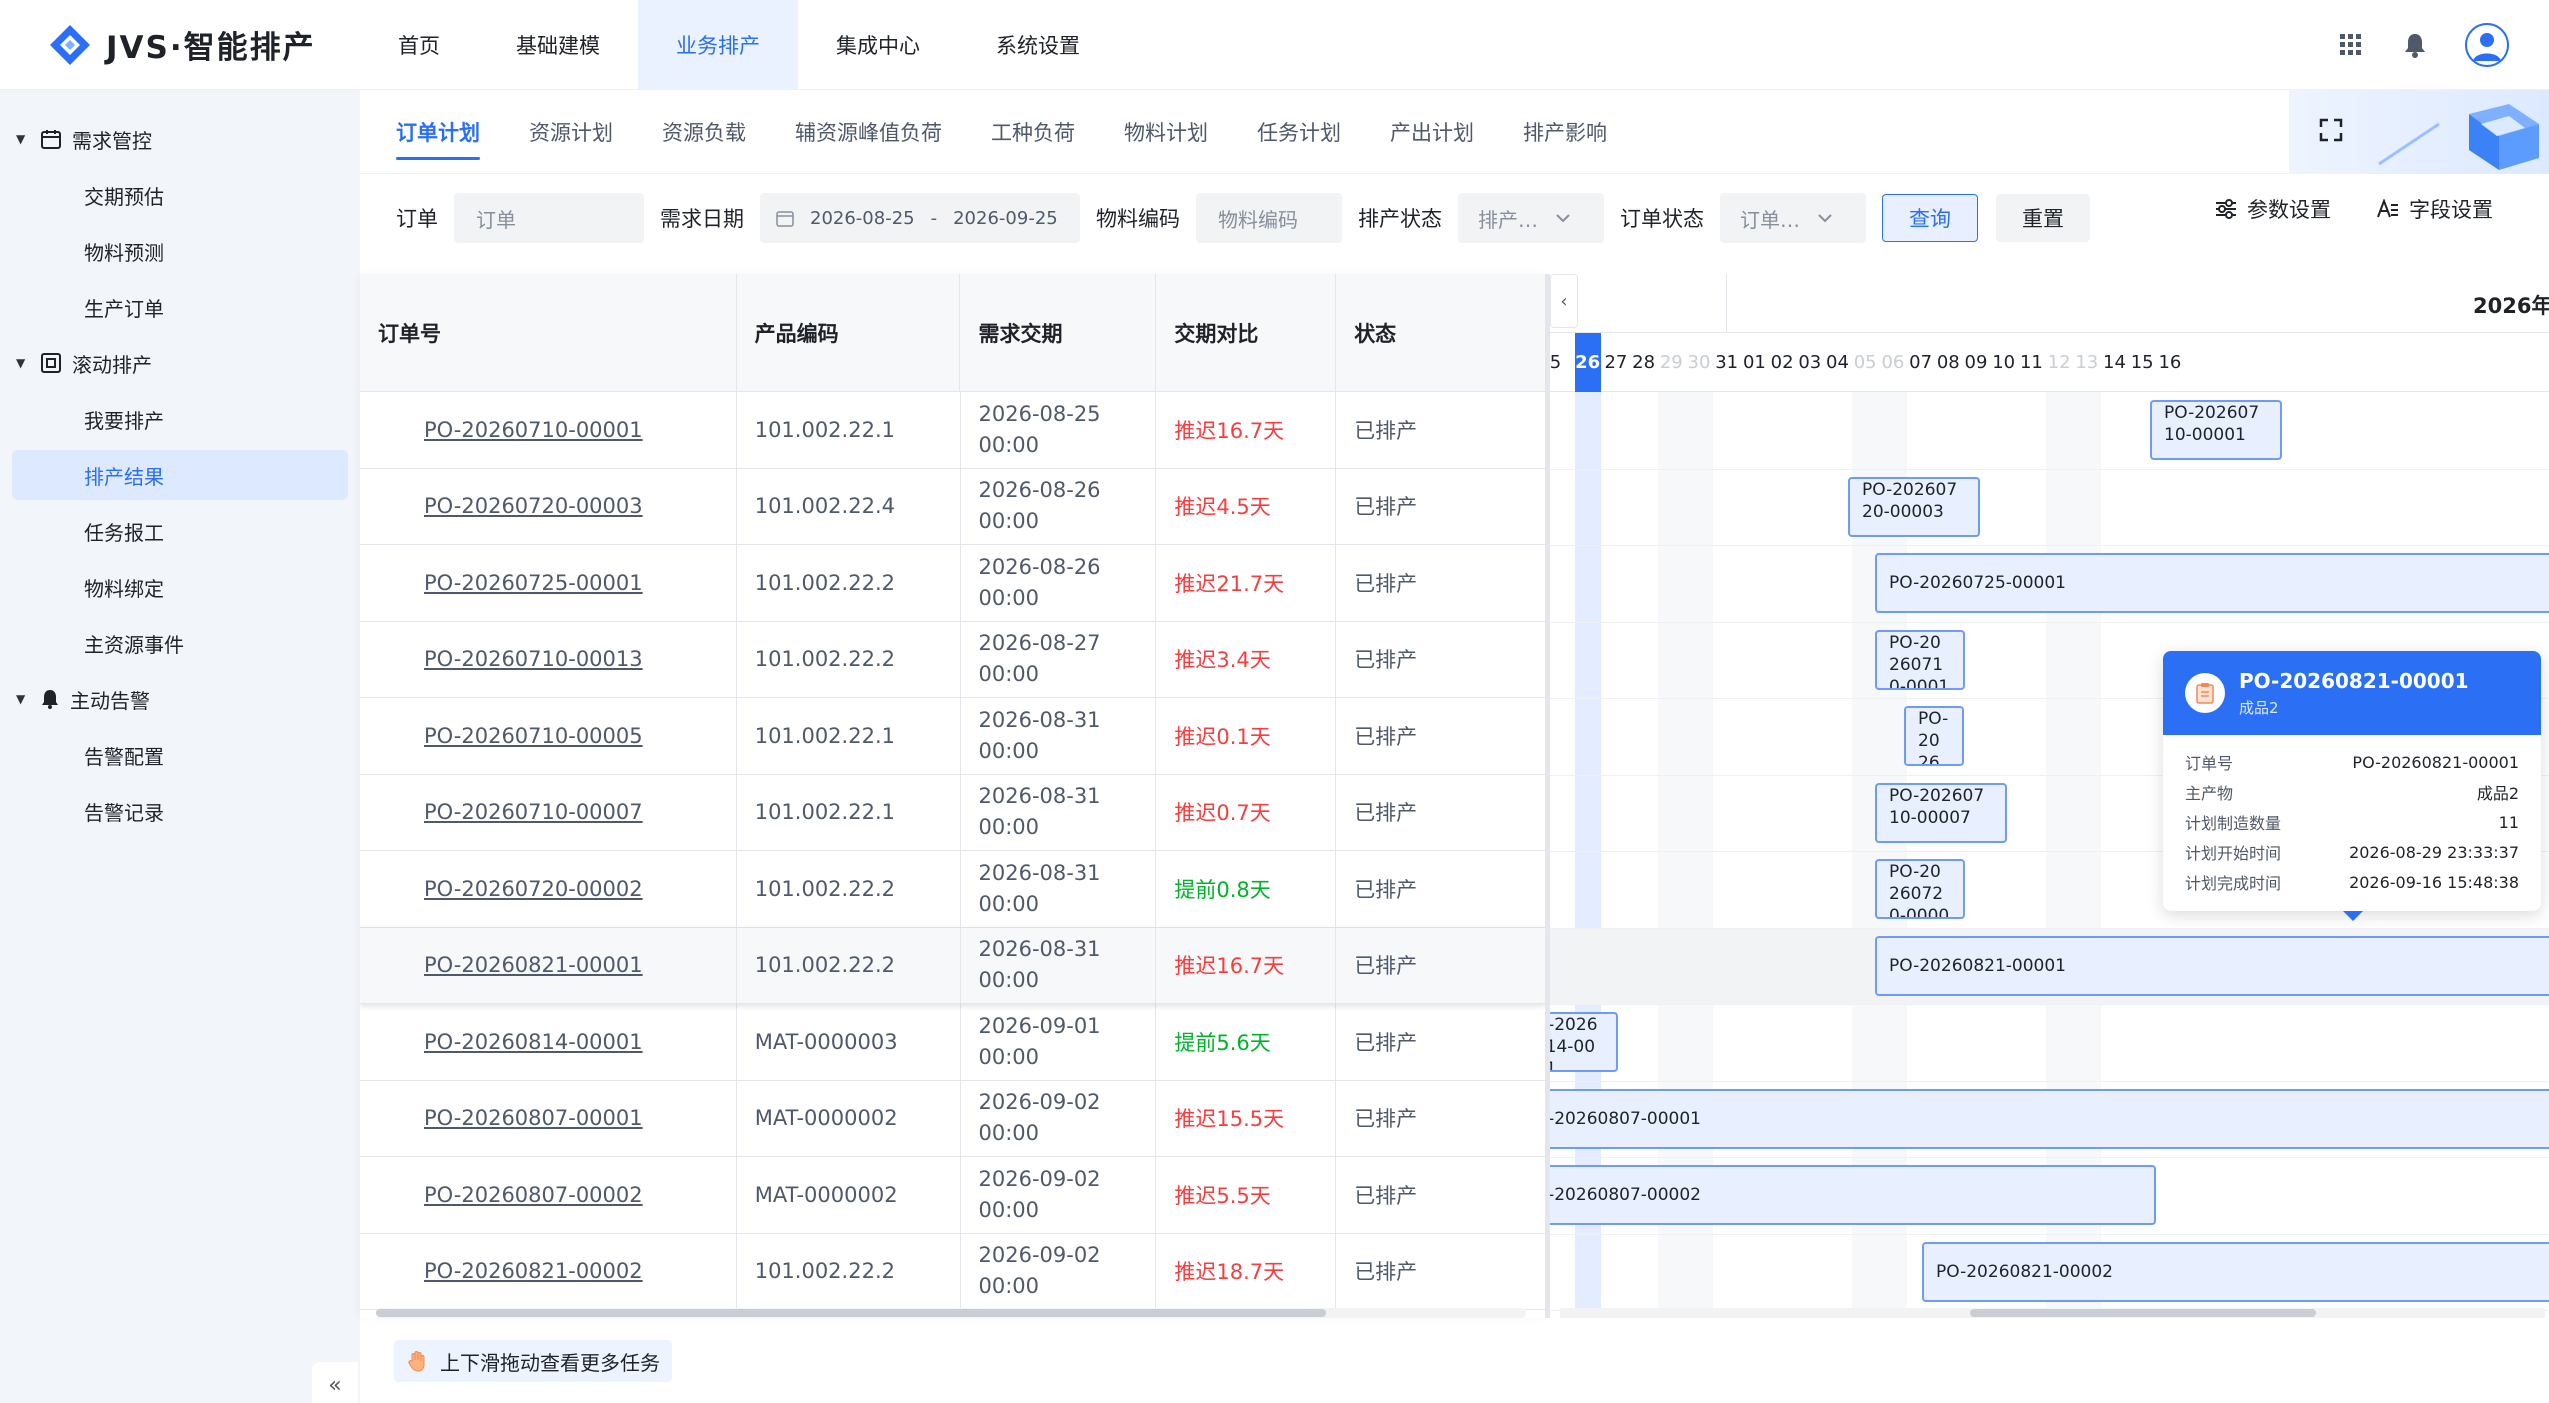 The height and width of the screenshot is (1403, 2549). Describe the element at coordinates (180, 699) in the screenshot. I see `sidebar-group-alert: ▼ 主动告警` at that location.